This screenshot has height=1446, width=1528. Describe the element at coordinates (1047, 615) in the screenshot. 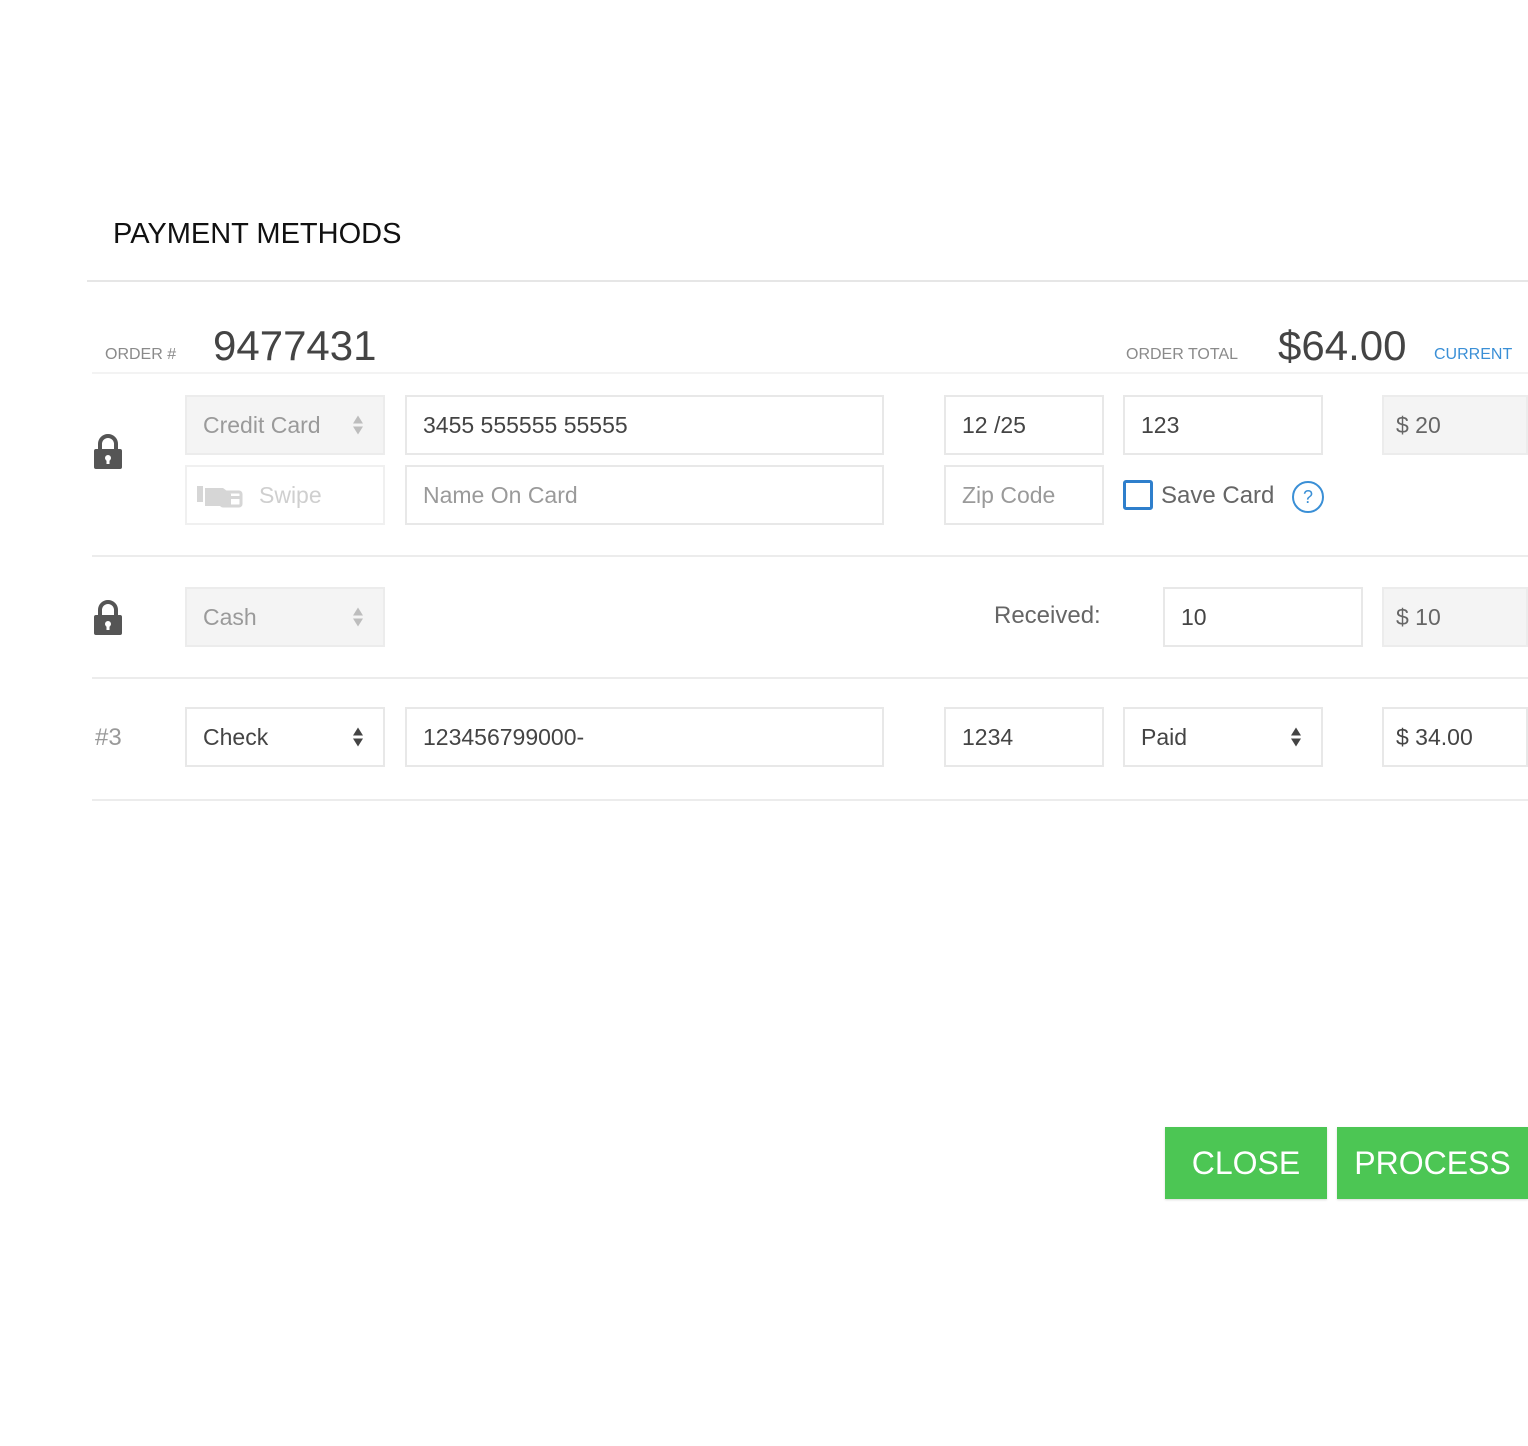

I see `received-label: Received:` at that location.